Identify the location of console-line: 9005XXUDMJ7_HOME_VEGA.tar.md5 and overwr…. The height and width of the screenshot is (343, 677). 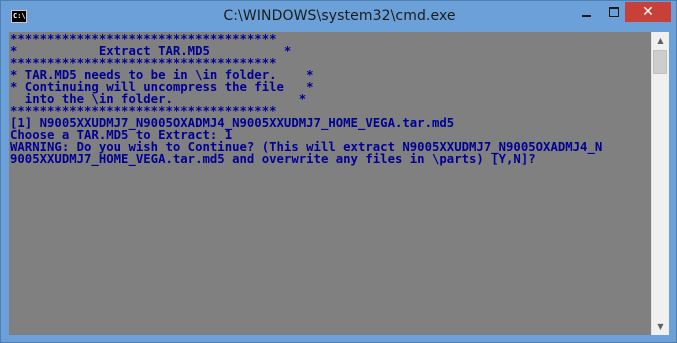
(273, 159).